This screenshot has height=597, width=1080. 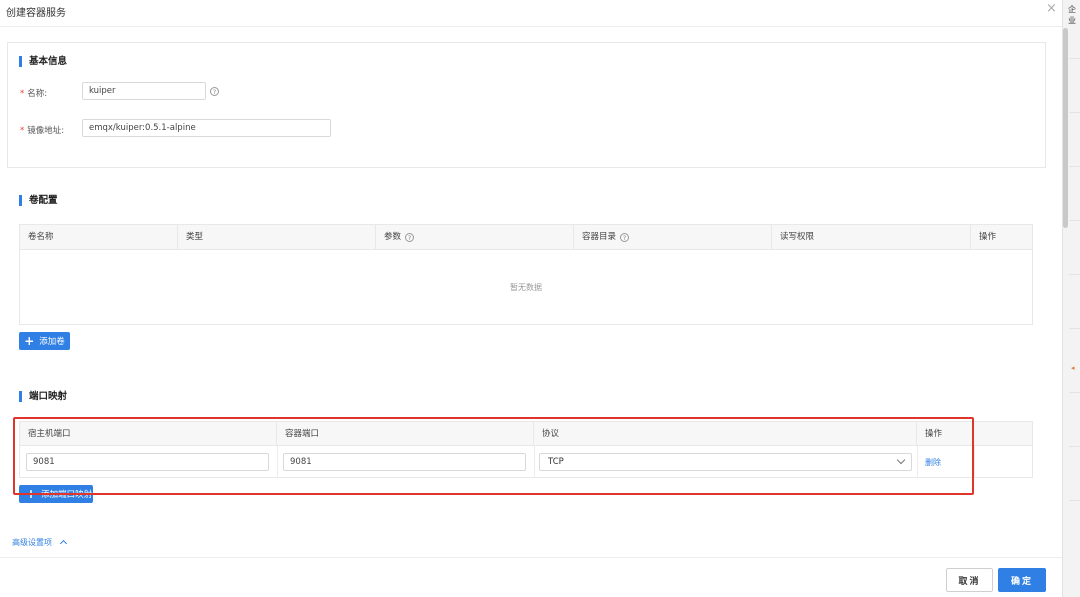 What do you see at coordinates (673, 237) in the screenshot?
I see `col-container-dir: 容器目录?` at bounding box center [673, 237].